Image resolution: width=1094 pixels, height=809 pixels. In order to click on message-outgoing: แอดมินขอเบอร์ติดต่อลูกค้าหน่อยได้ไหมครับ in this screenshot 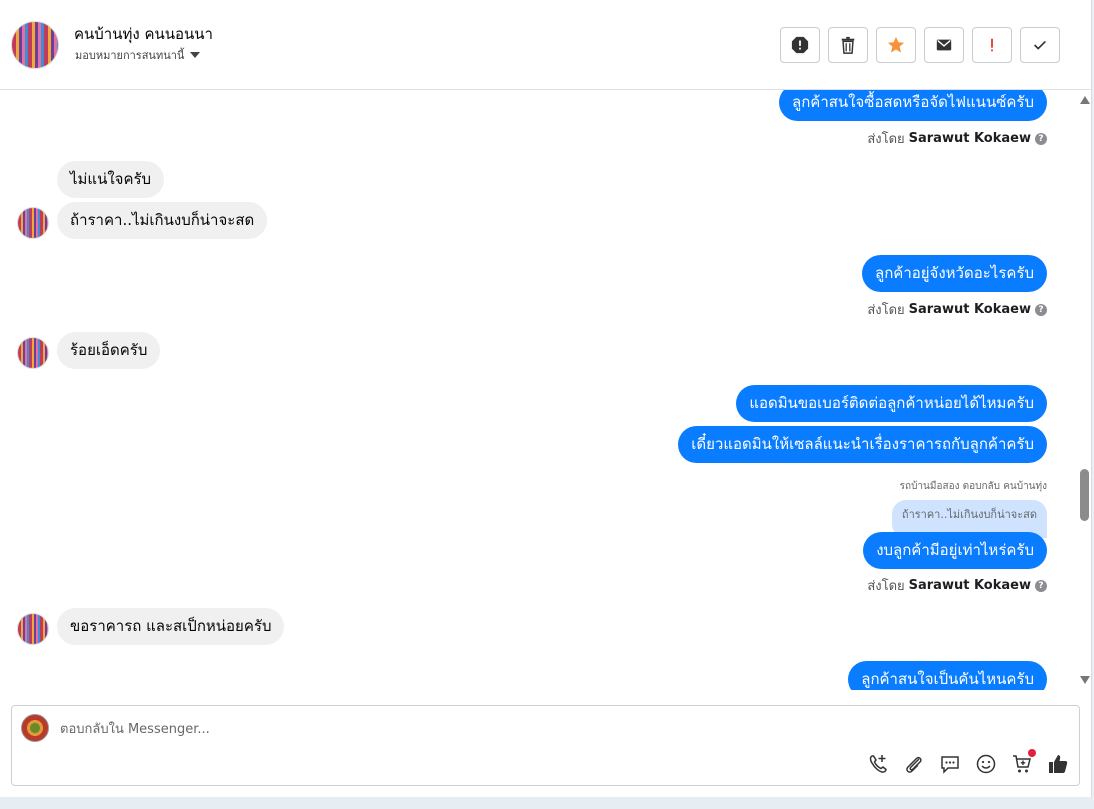, I will do `click(891, 403)`.